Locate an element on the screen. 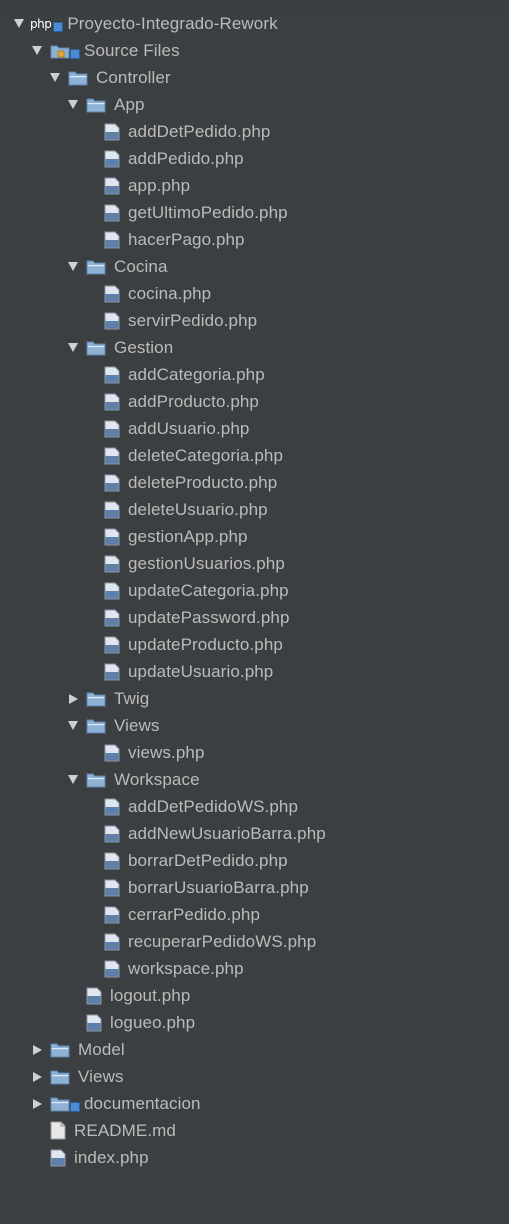 The height and width of the screenshot is (1224, 509). tree-label: deleteProducto.php is located at coordinates (203, 482).